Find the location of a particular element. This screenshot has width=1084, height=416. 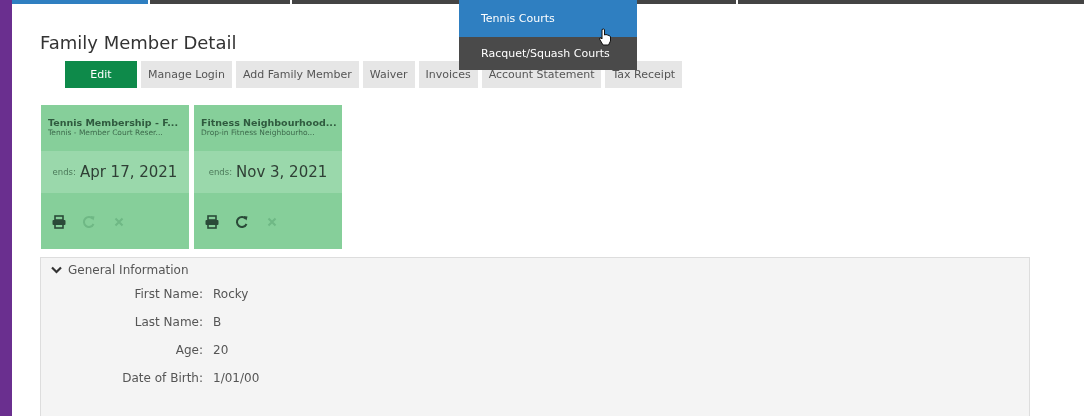

ends-date: Apr 17, 2021 is located at coordinates (128, 172).